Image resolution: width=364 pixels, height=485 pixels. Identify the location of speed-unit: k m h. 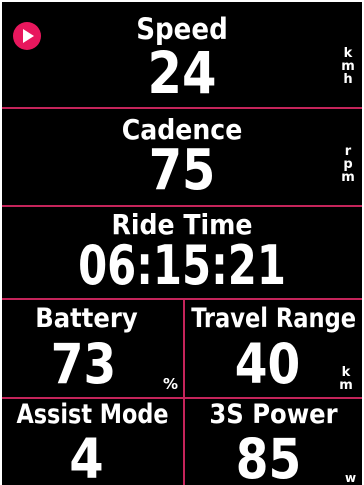
(348, 66).